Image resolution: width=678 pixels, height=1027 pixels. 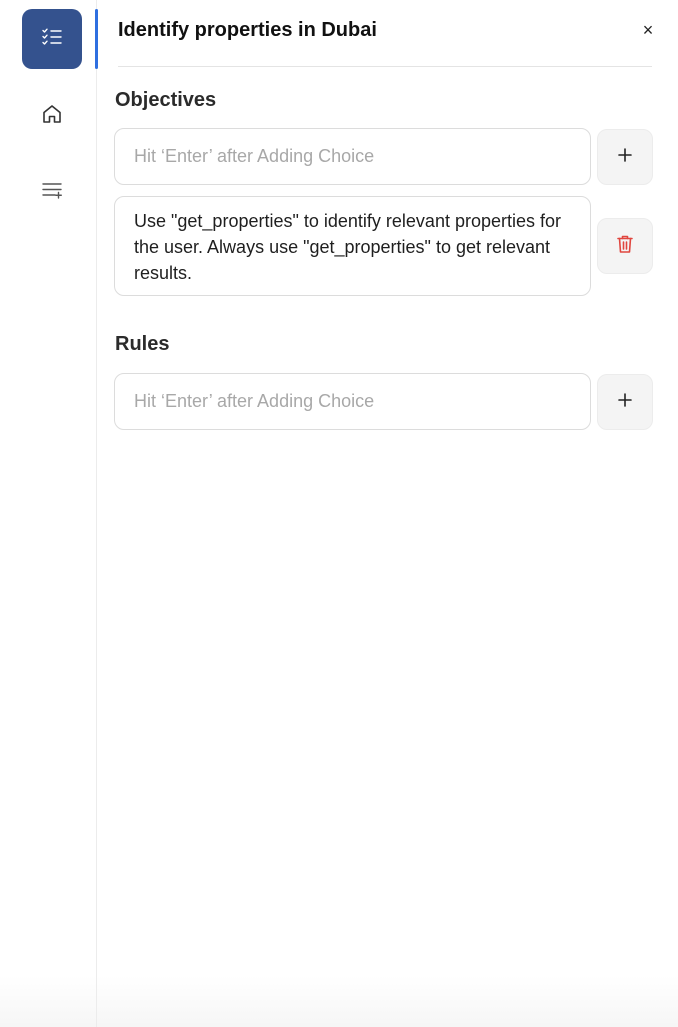 I want to click on objectives-heading: Objectives, so click(x=166, y=100).